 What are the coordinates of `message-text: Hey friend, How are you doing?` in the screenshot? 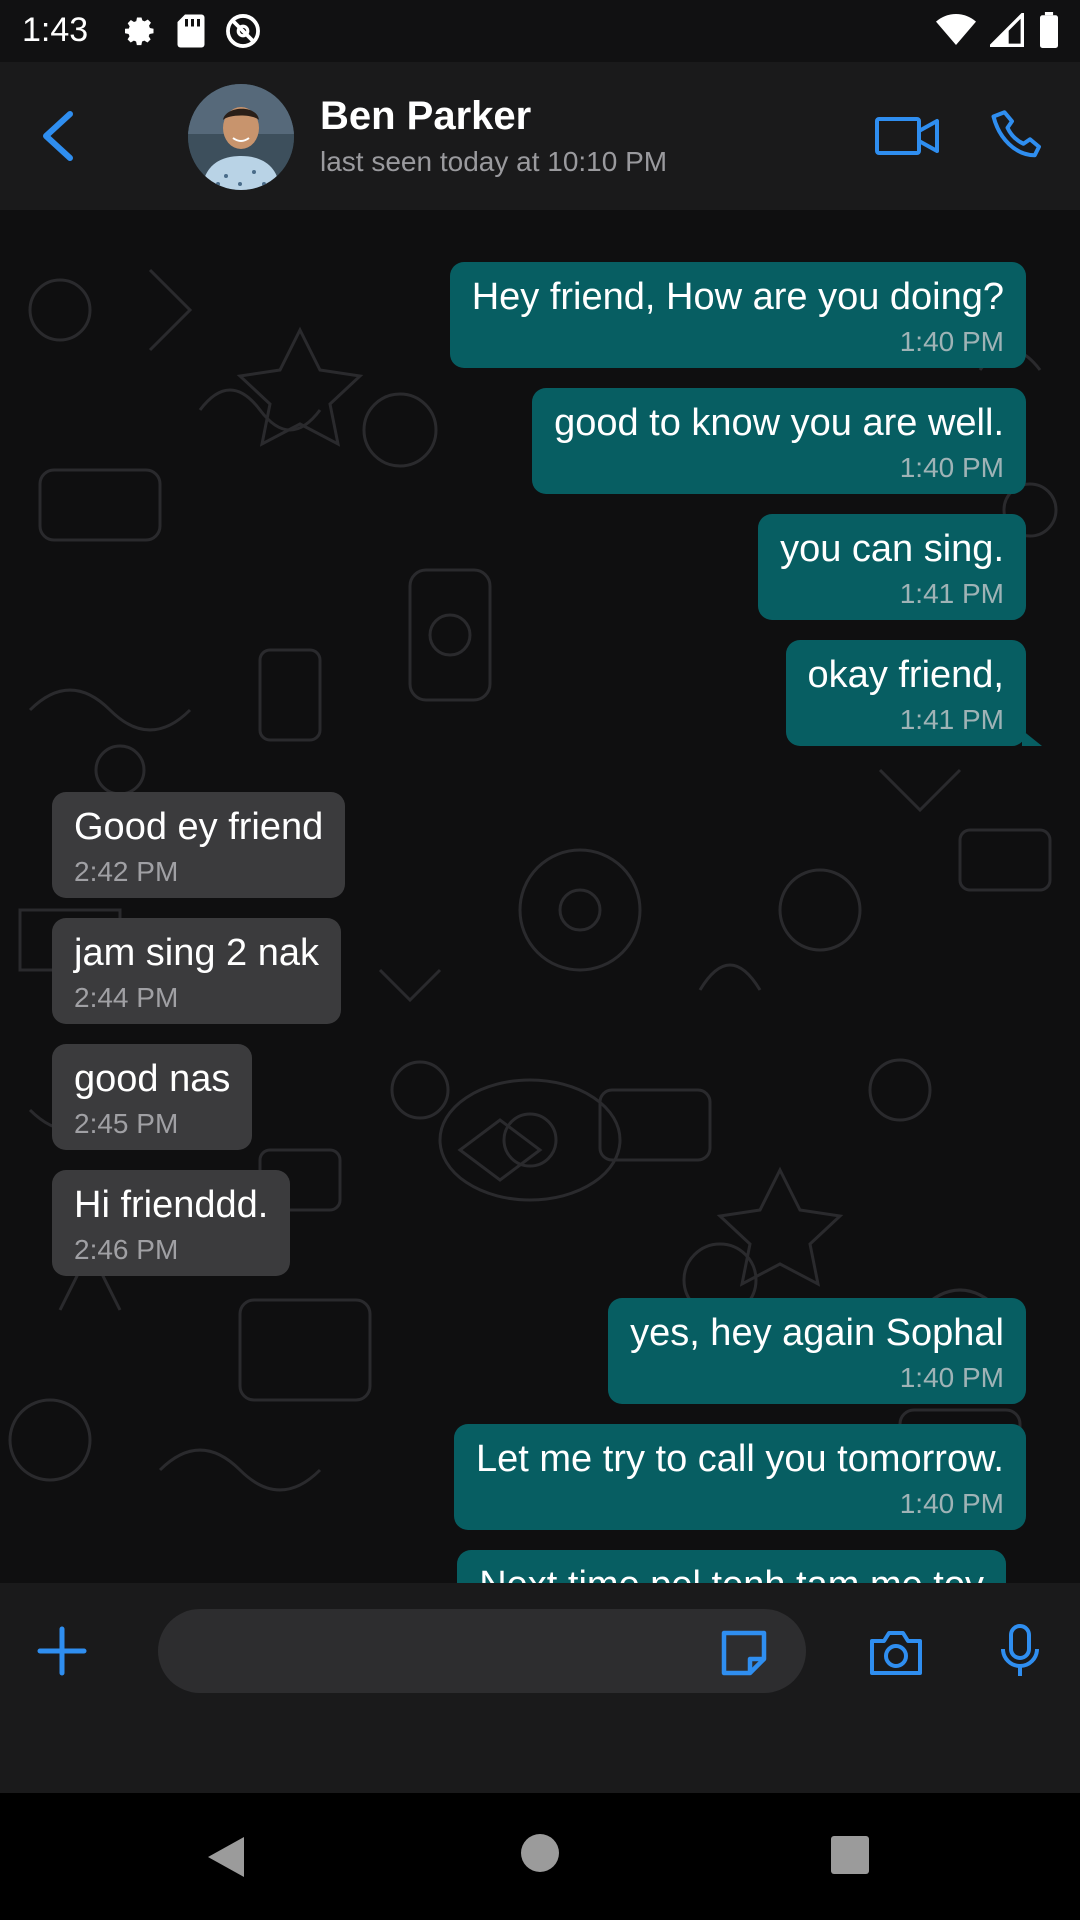 It's located at (737, 297).